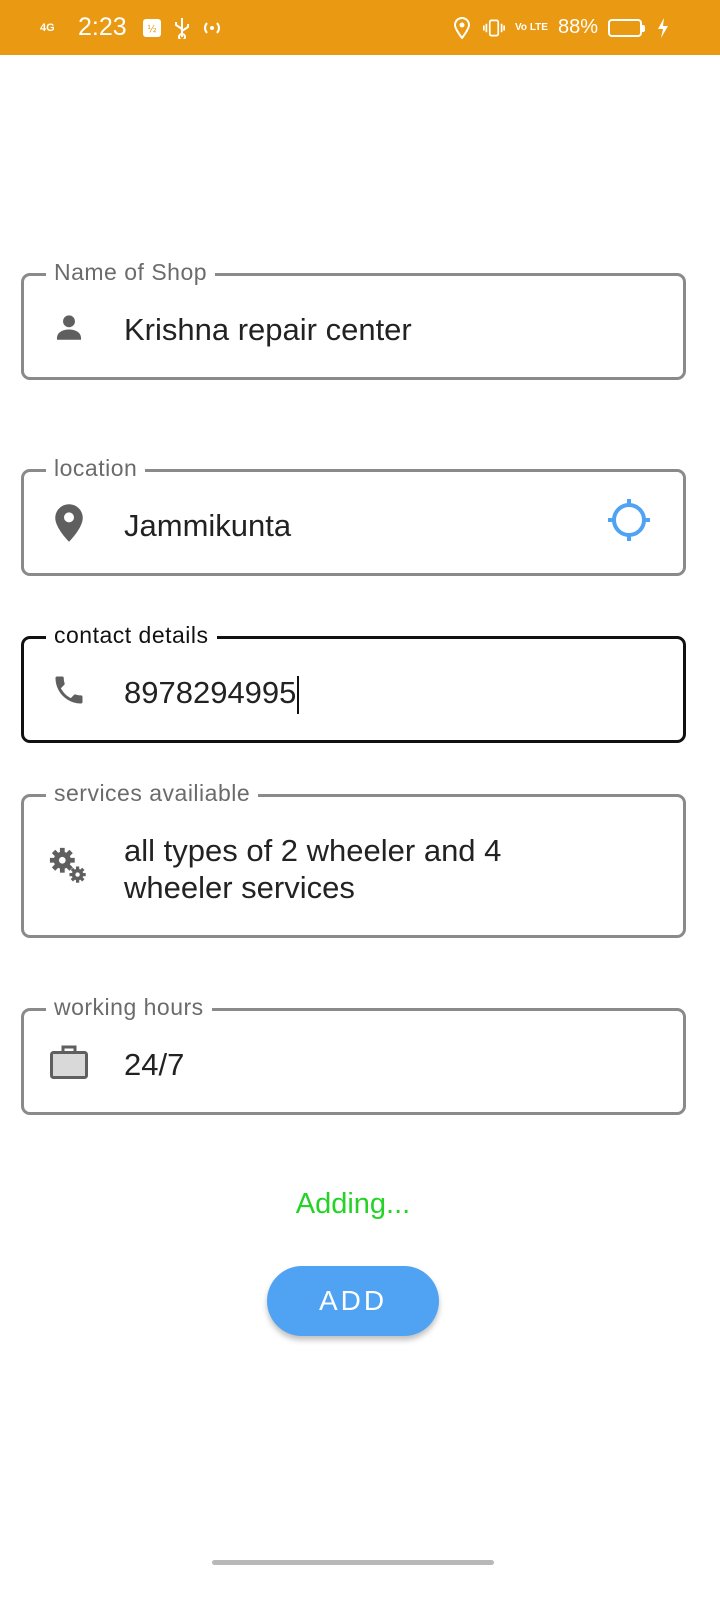  Describe the element at coordinates (663, 28) in the screenshot. I see `charging-icon` at that location.